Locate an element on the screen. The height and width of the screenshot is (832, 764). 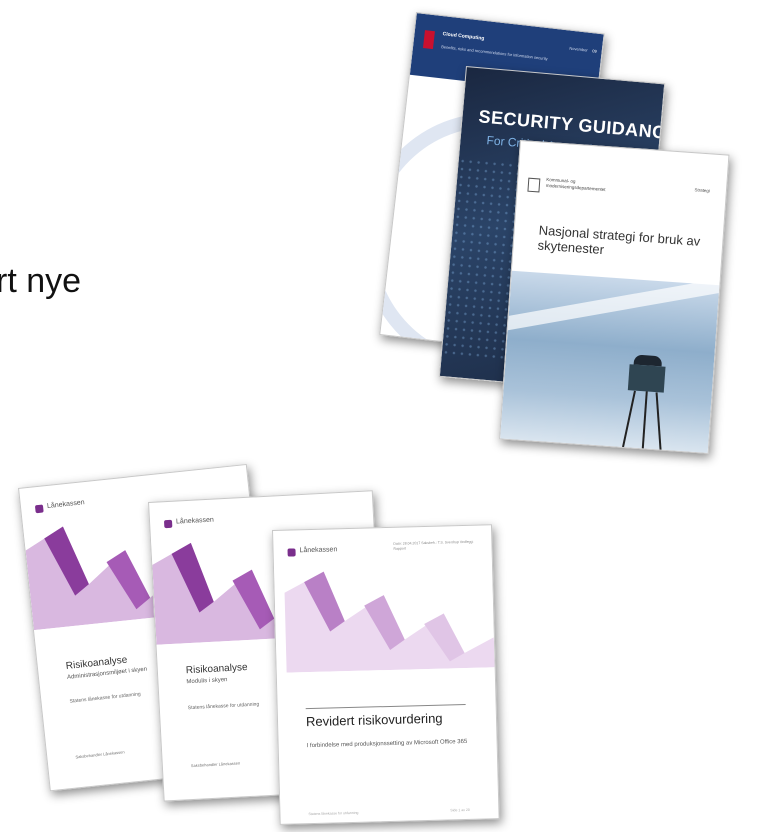
government-crest-icon is located at coordinates (534, 185).